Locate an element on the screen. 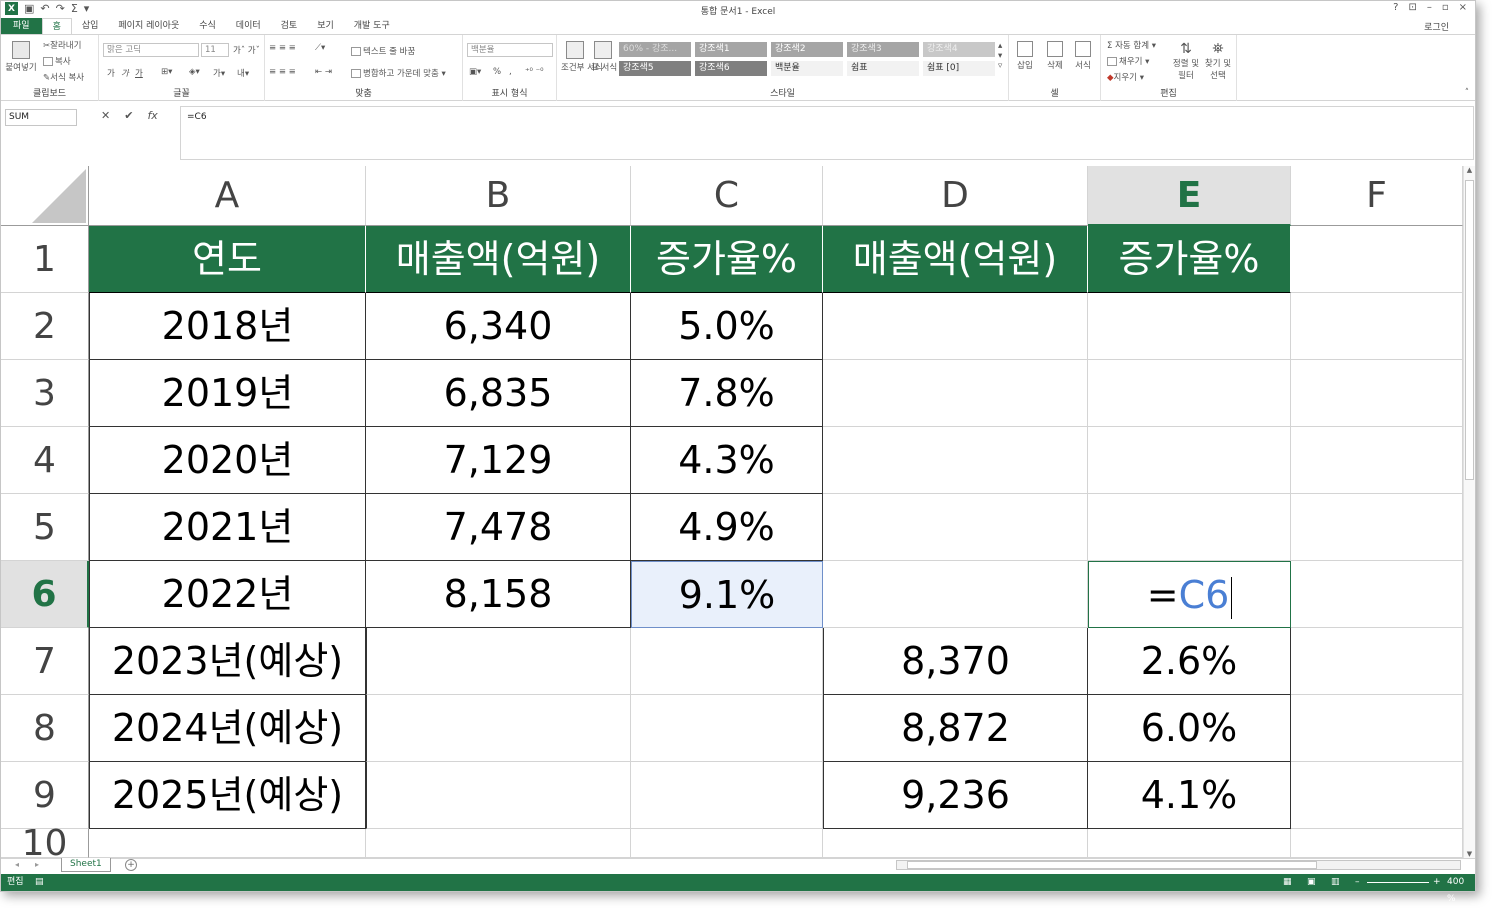  column-header-a: A is located at coordinates (227, 196).